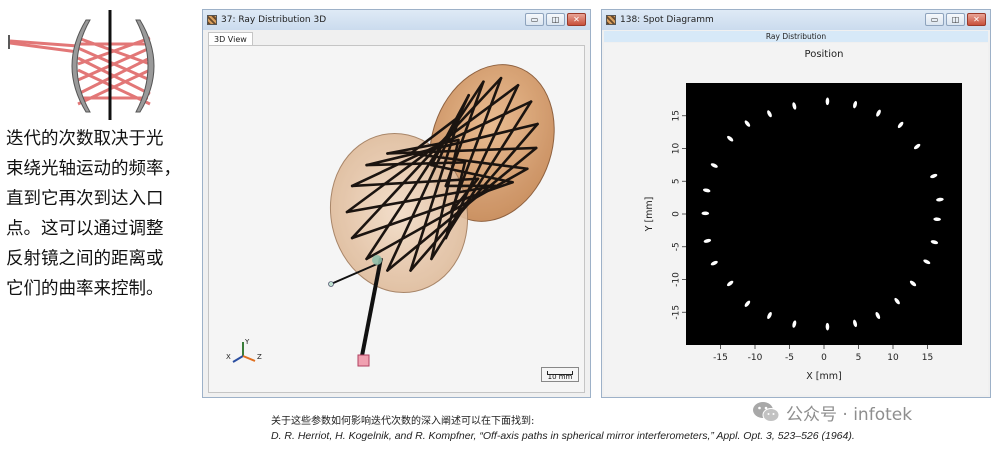  I want to click on intro-line: 点。这可以通过调整, so click(85, 229).